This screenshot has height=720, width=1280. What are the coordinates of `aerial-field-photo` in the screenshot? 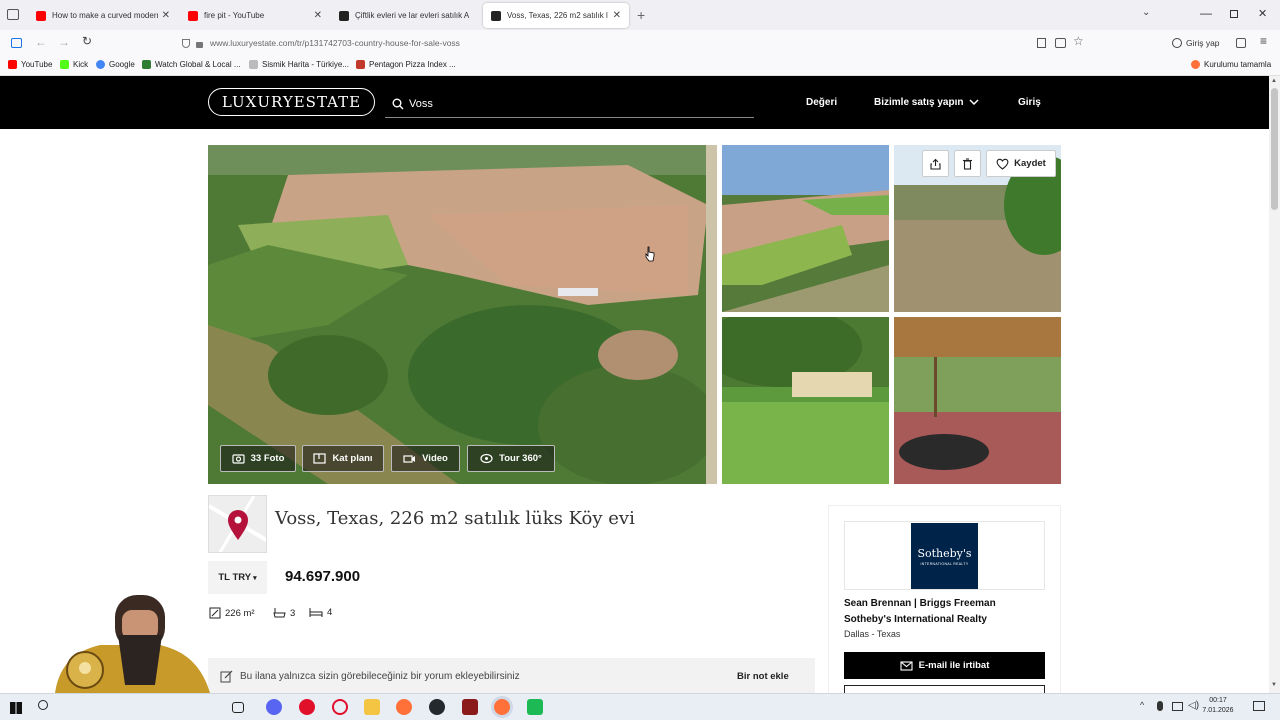 It's located at (805, 228).